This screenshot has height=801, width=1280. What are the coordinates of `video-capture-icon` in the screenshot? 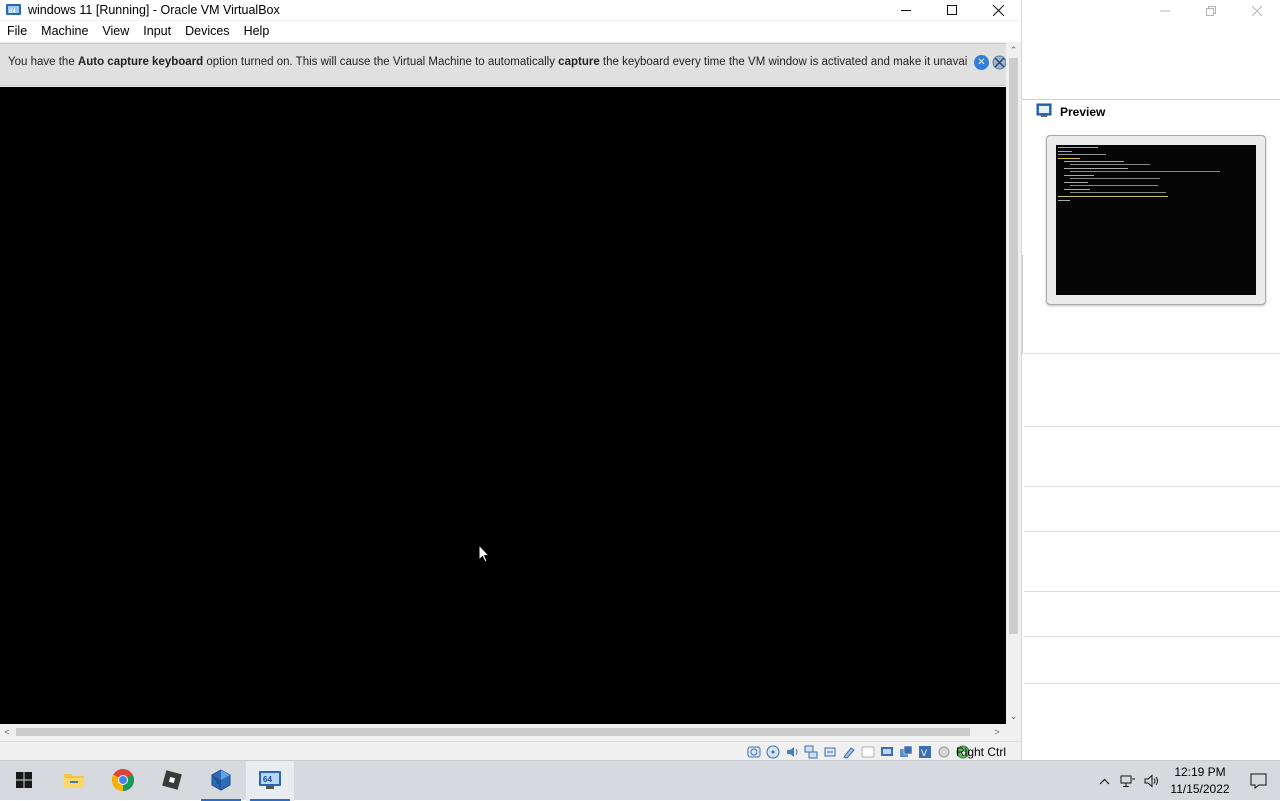 It's located at (887, 751).